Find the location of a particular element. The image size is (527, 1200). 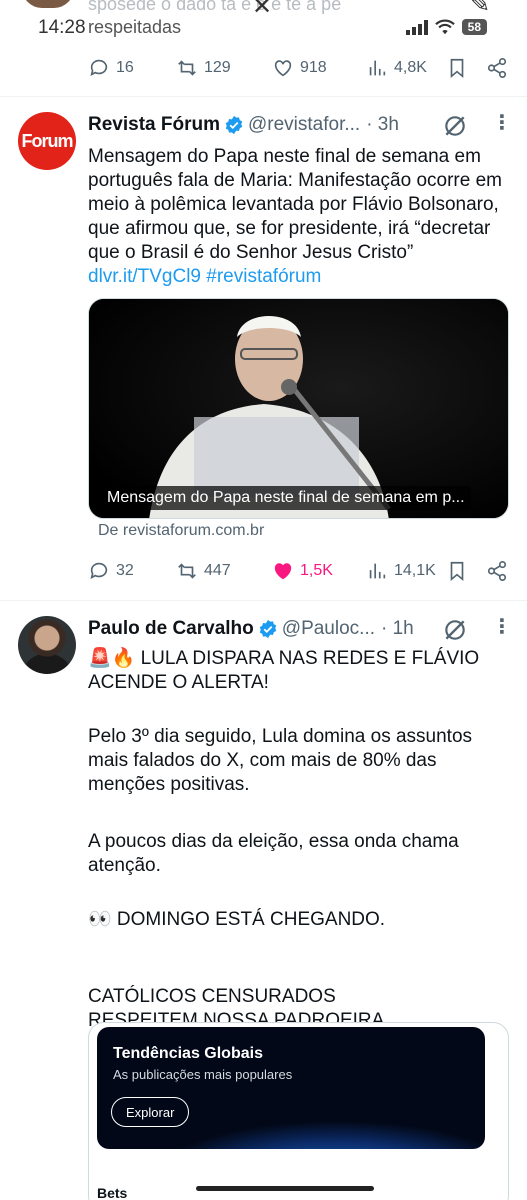

tweet-time: · 1h is located at coordinates (397, 629).